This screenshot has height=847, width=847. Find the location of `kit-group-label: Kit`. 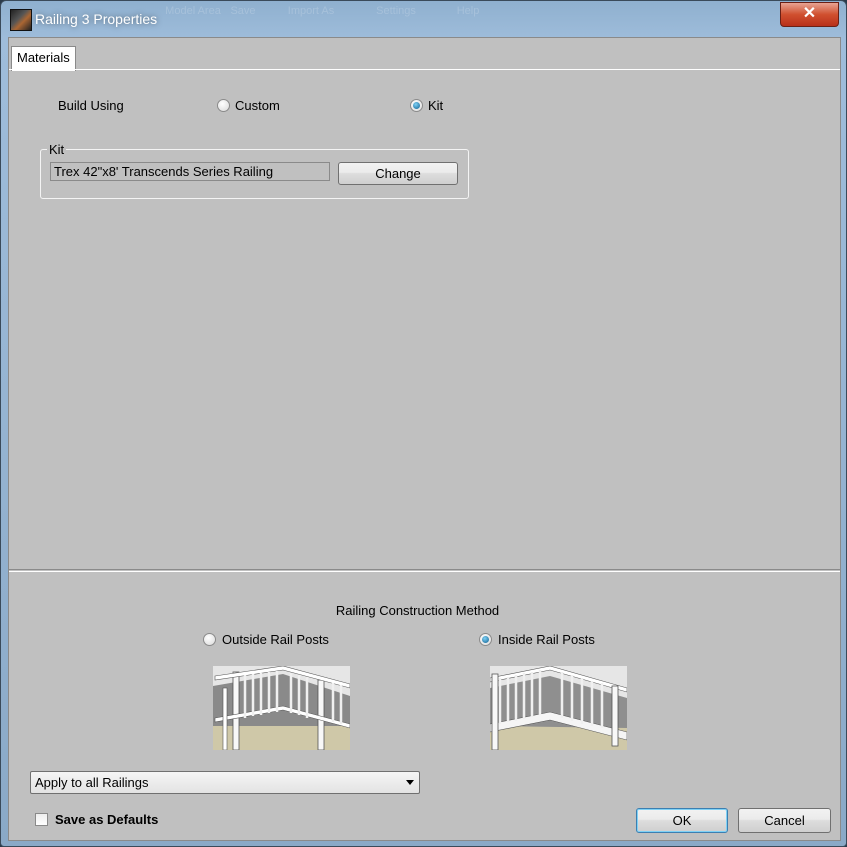

kit-group-label: Kit is located at coordinates (57, 149).